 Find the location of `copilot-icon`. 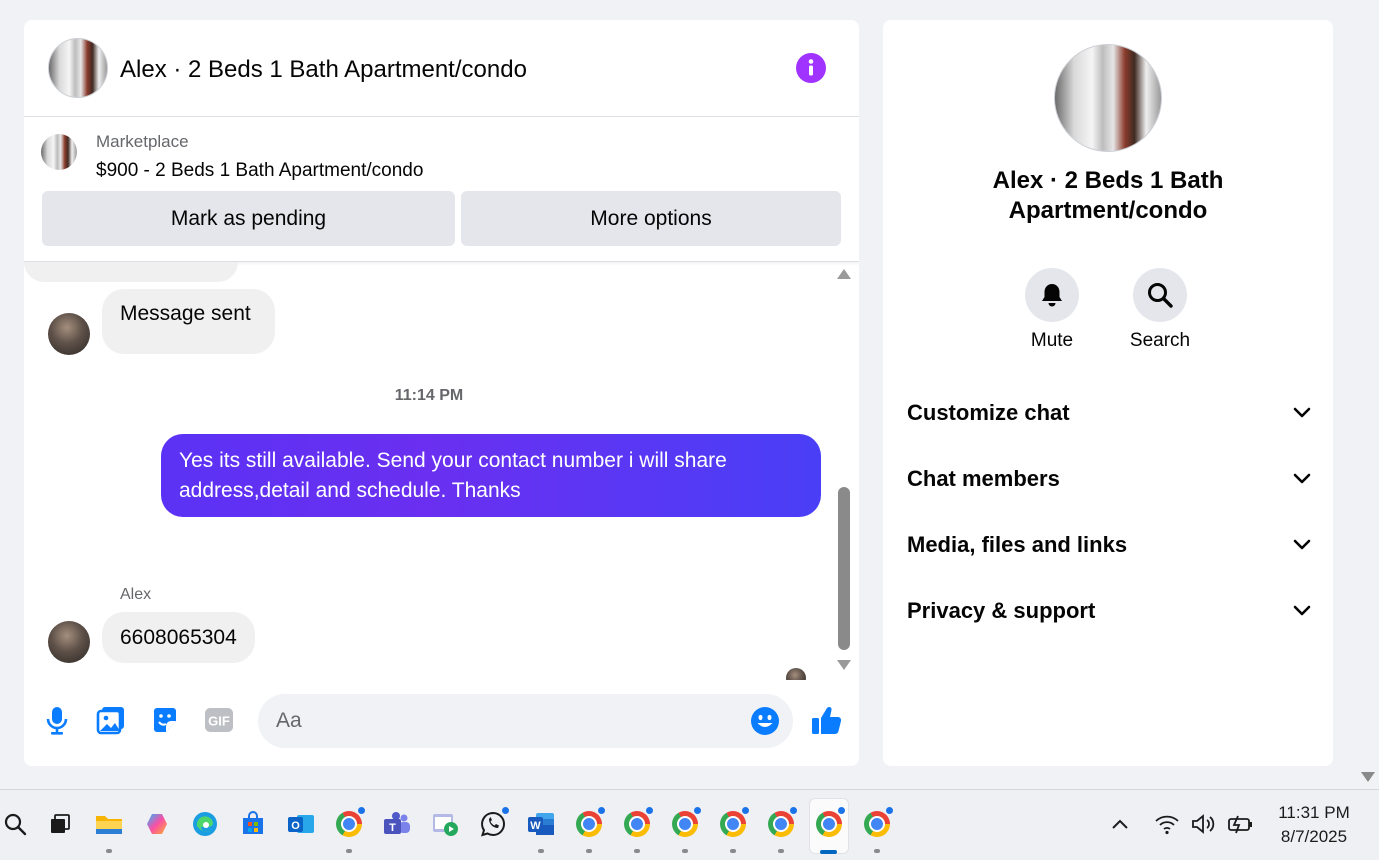

copilot-icon is located at coordinates (157, 824).